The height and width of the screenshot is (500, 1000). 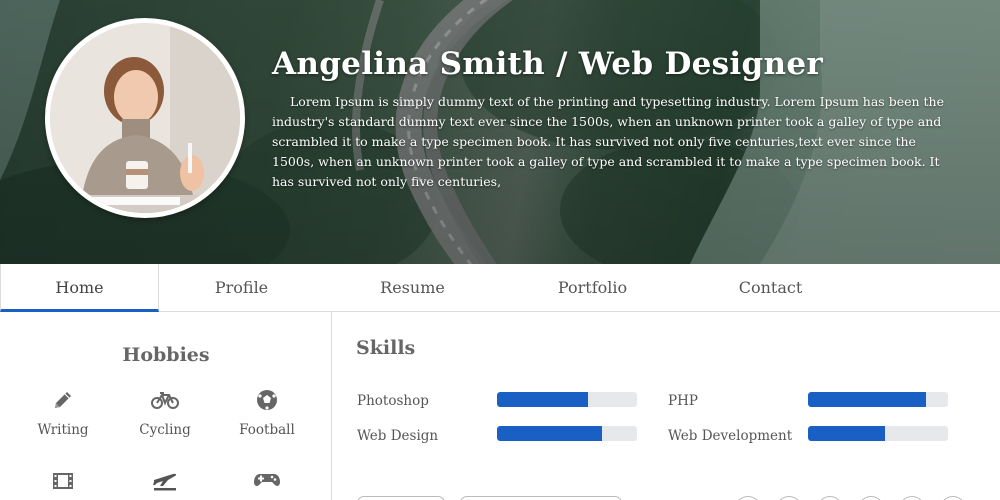 I want to click on hobbies-heading: Hobbies, so click(x=166, y=355).